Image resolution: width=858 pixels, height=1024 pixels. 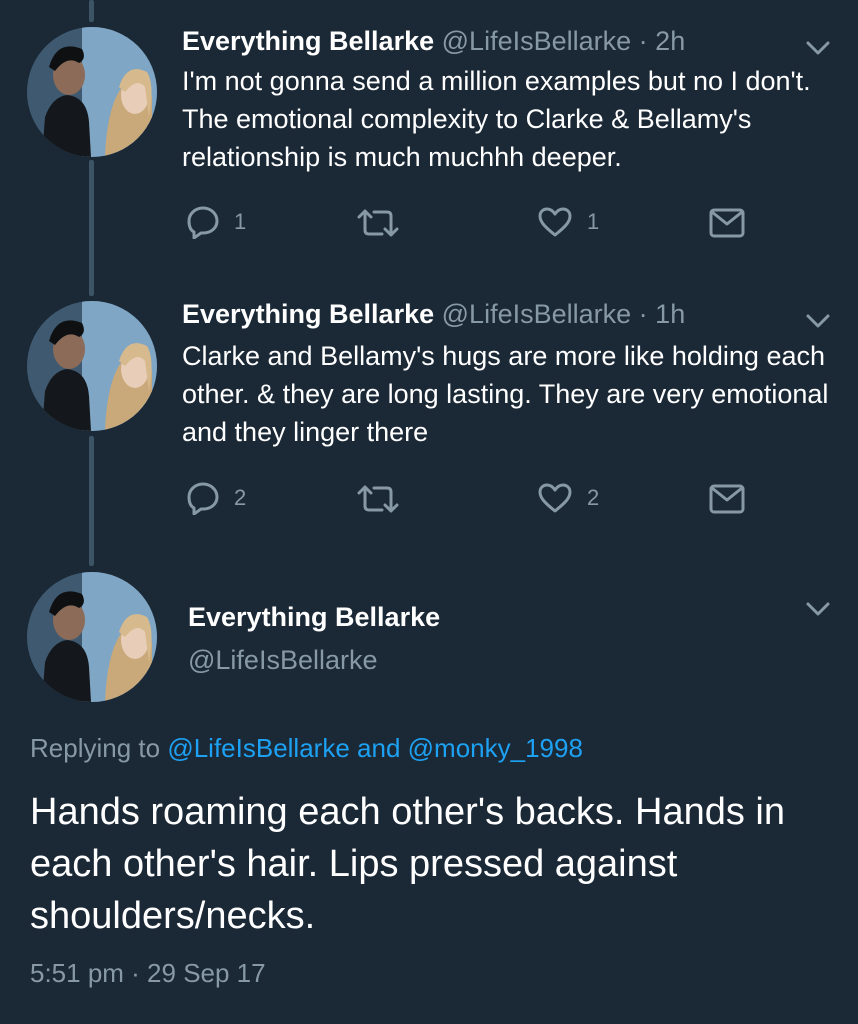 I want to click on like-button: 2, so click(x=568, y=498).